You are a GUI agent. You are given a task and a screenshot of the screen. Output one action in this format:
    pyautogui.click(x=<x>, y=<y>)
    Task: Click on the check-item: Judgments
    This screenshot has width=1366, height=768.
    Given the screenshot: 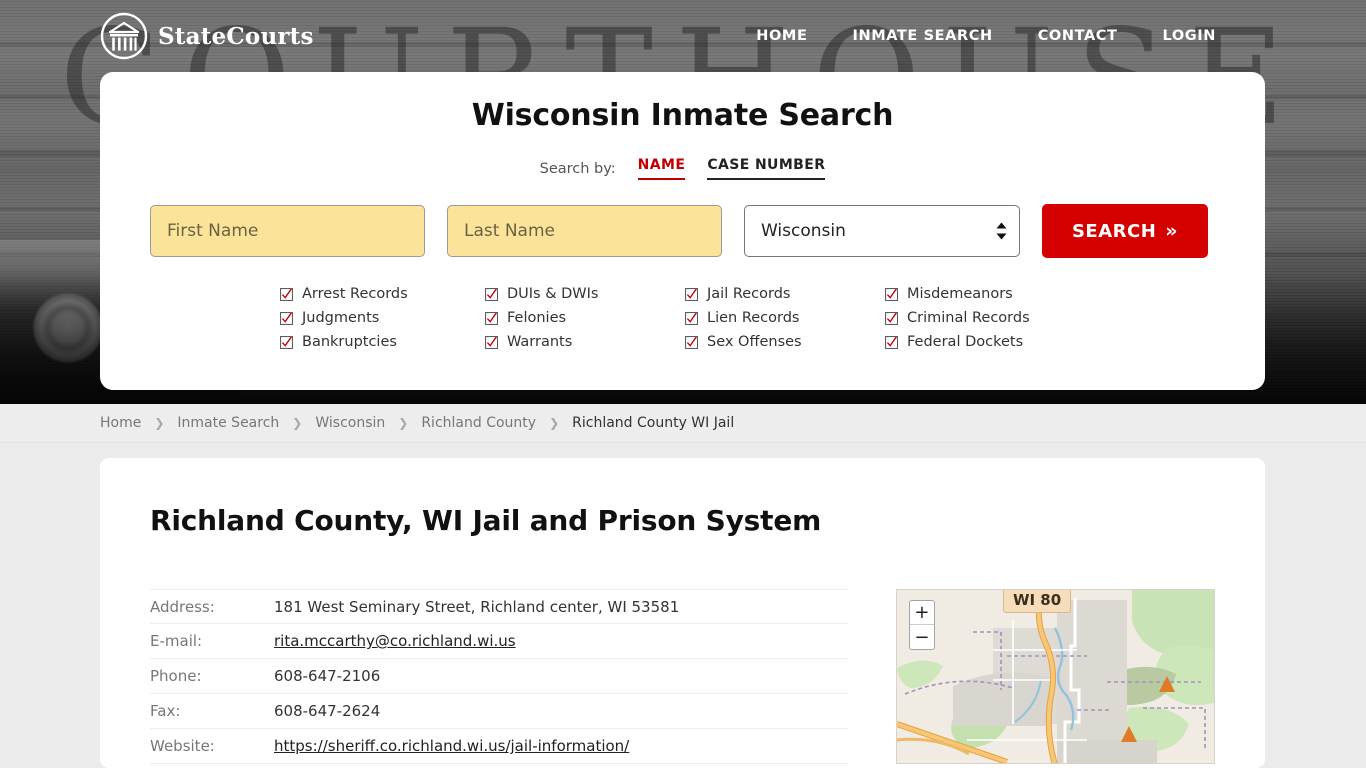 What is the action you would take?
    pyautogui.click(x=382, y=318)
    